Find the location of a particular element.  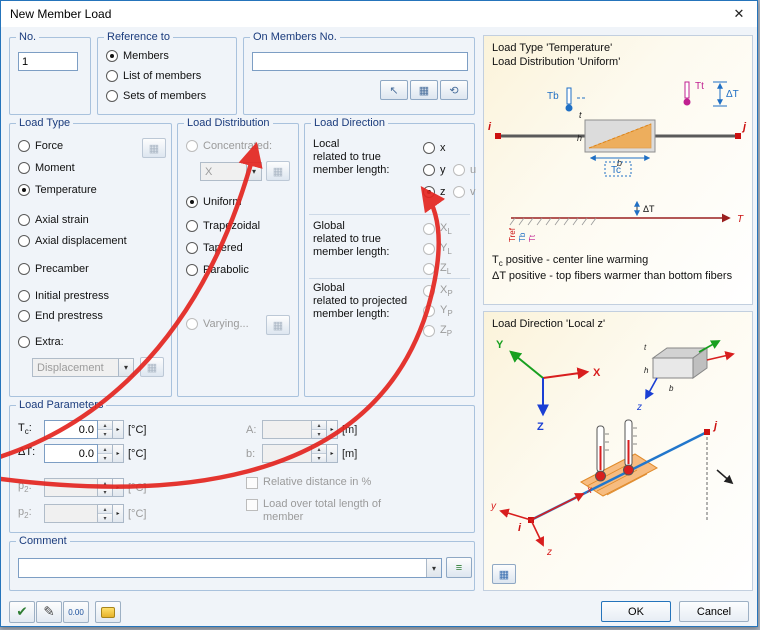

pick-from-table-button: ▦ is located at coordinates (424, 90).